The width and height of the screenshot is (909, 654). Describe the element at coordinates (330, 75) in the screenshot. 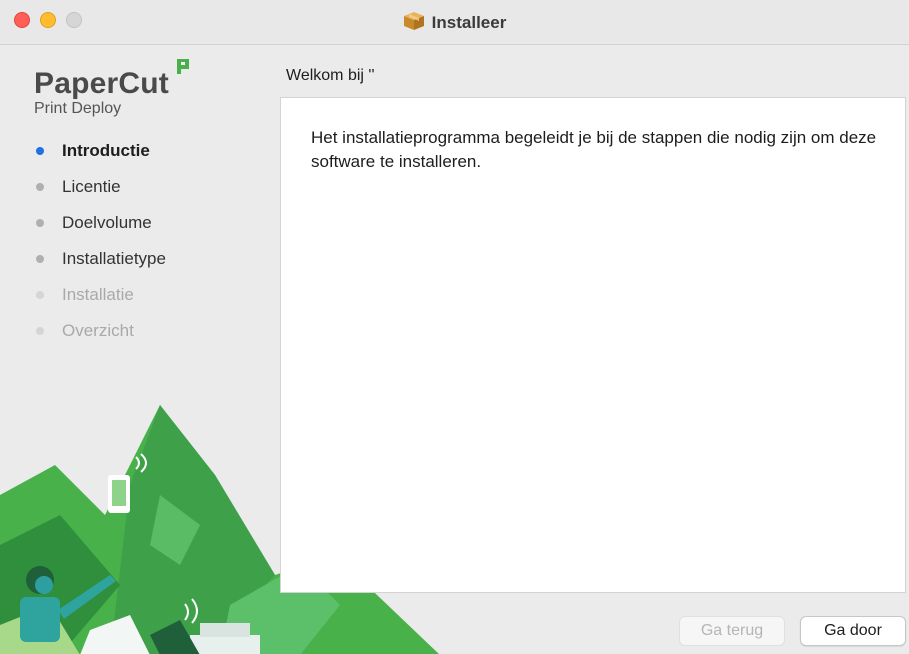

I see `welcome-heading: Welkom bij ''` at that location.